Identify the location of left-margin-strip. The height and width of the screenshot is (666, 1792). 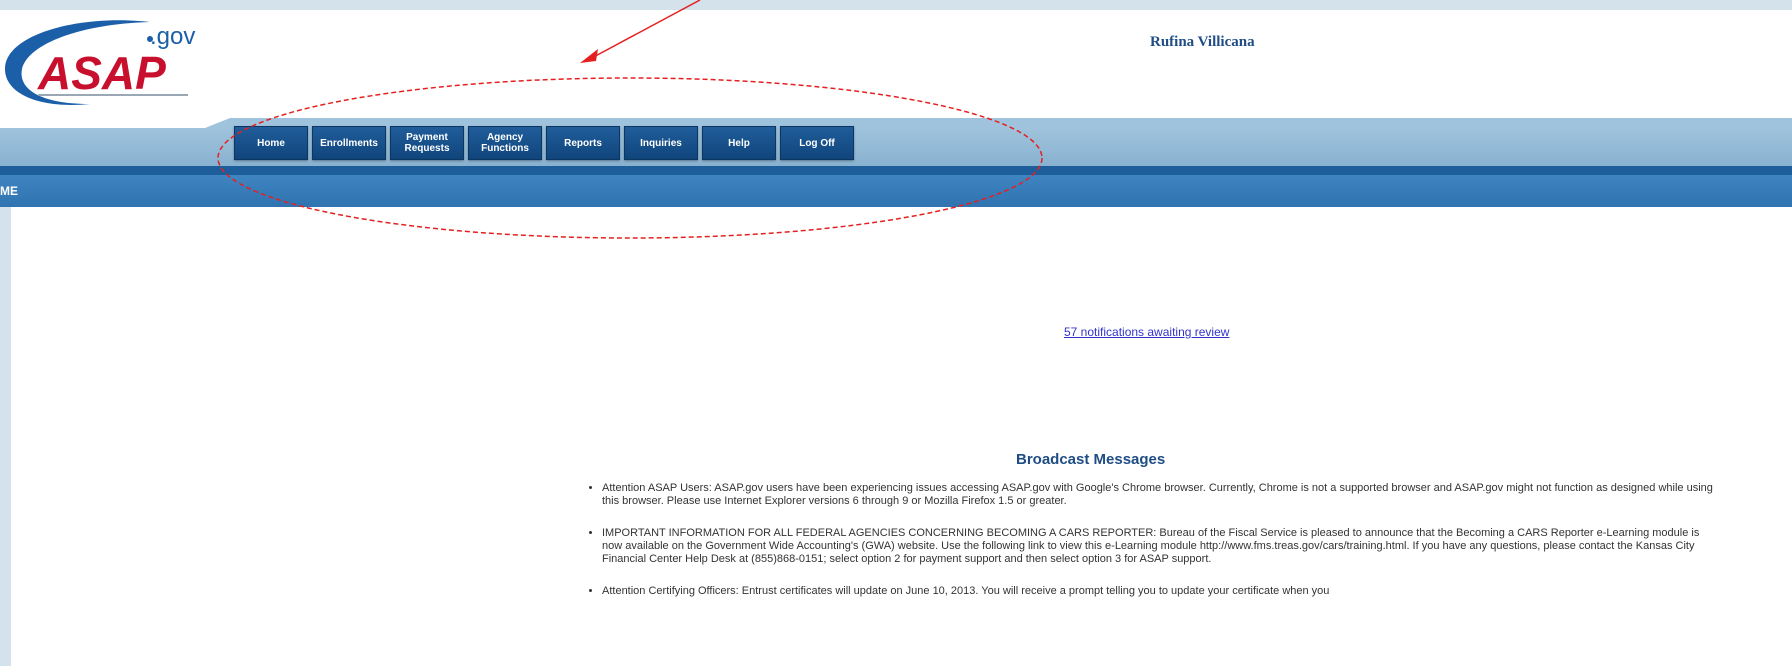
(5, 436).